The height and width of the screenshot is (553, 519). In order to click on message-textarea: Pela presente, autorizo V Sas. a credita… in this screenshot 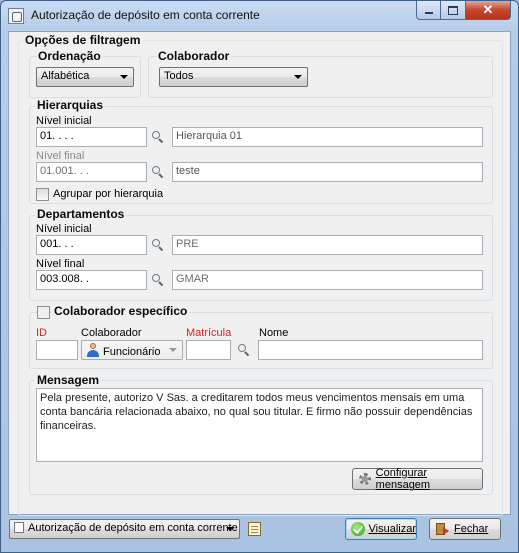, I will do `click(259, 425)`.